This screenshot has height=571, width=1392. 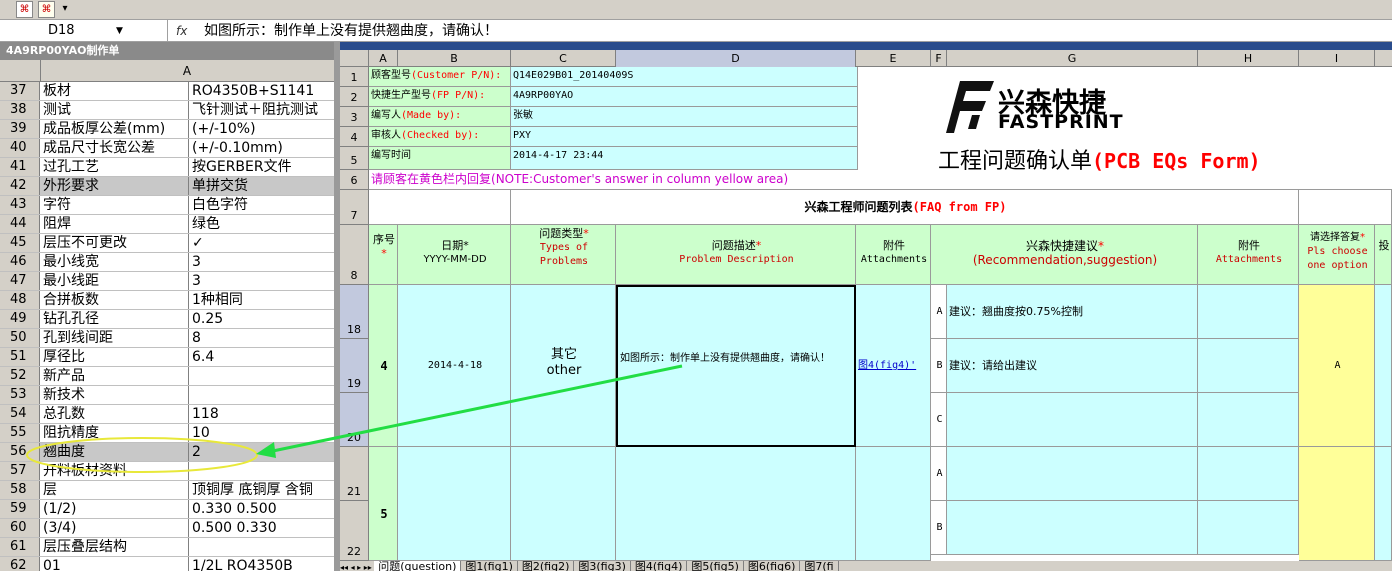 What do you see at coordinates (142, 455) in the screenshot?
I see `highlight-ellipse` at bounding box center [142, 455].